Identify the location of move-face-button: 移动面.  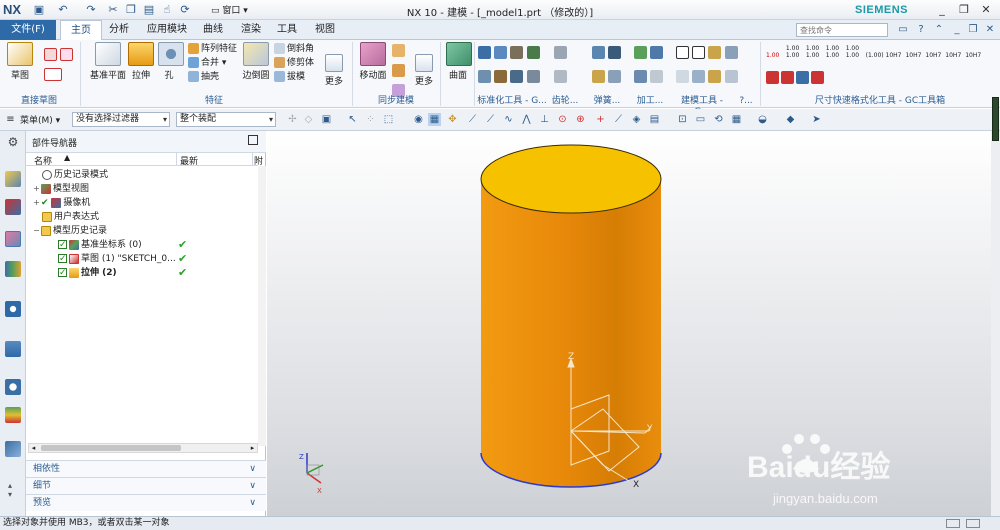
(373, 61).